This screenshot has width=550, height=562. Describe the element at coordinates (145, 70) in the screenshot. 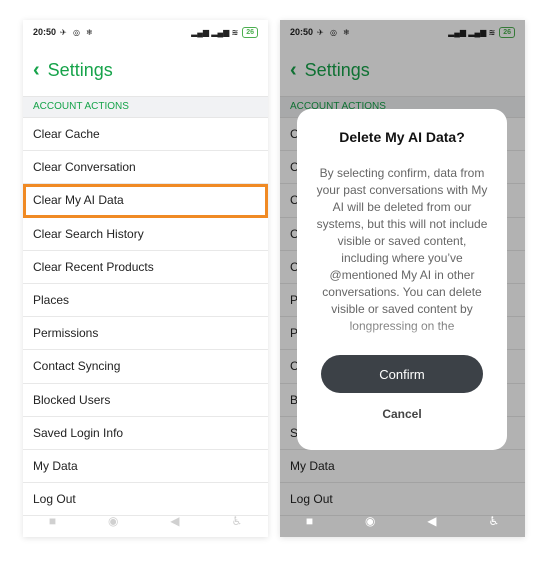

I see `settings-header: ‹ Settings` at that location.